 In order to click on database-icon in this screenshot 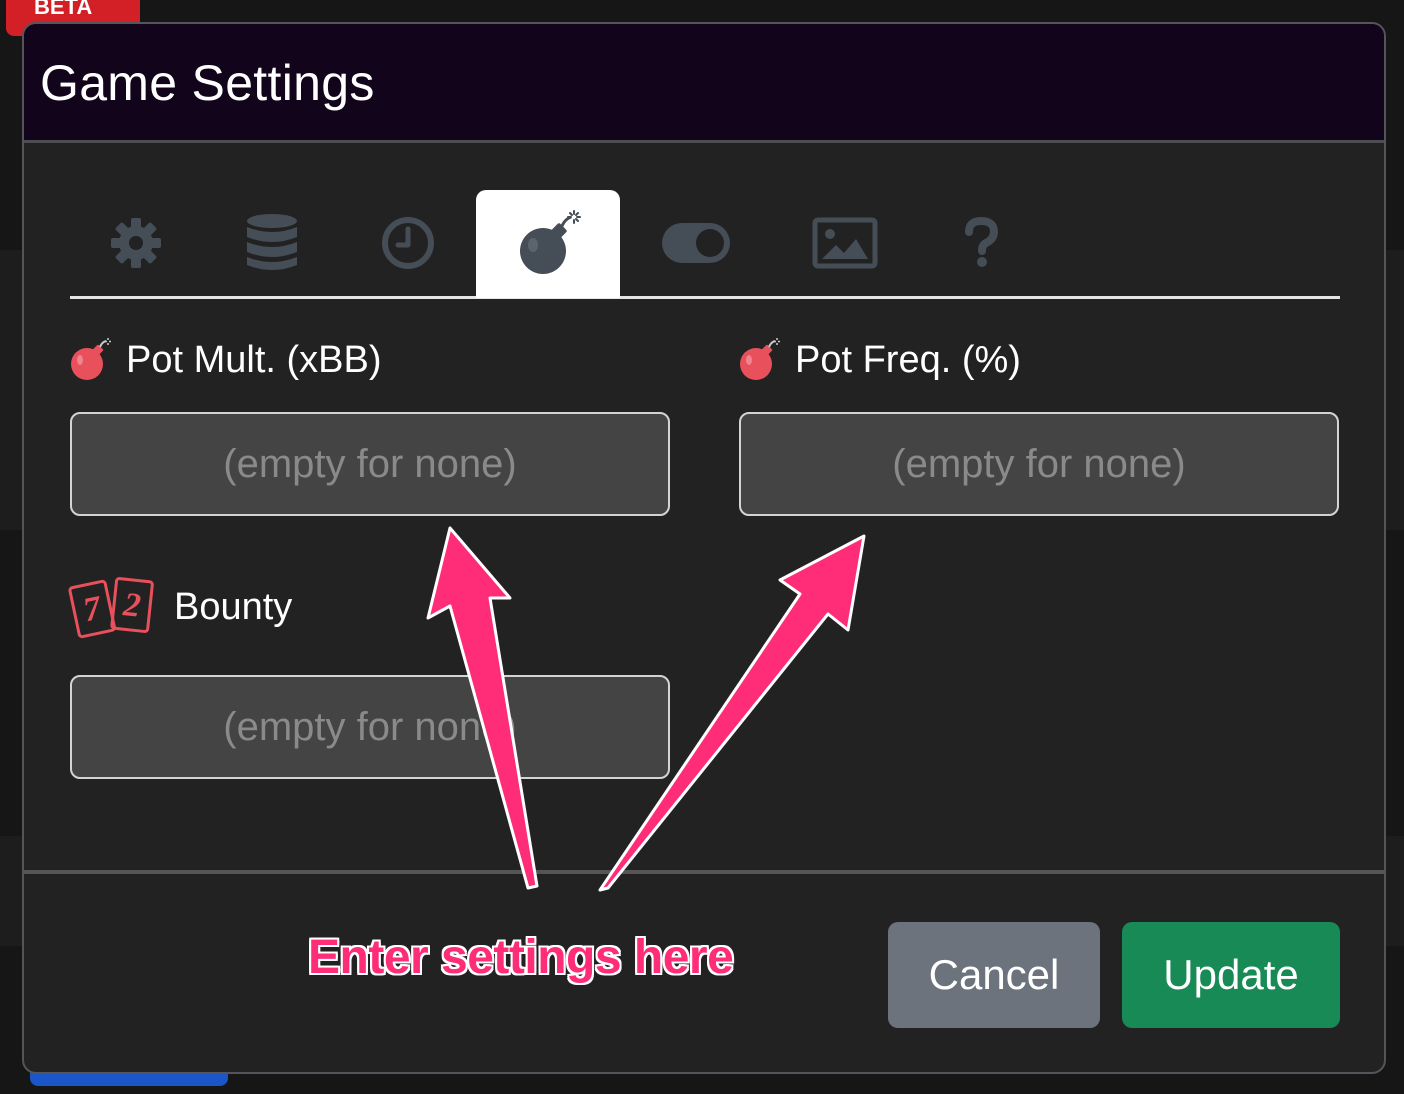, I will do `click(272, 242)`.